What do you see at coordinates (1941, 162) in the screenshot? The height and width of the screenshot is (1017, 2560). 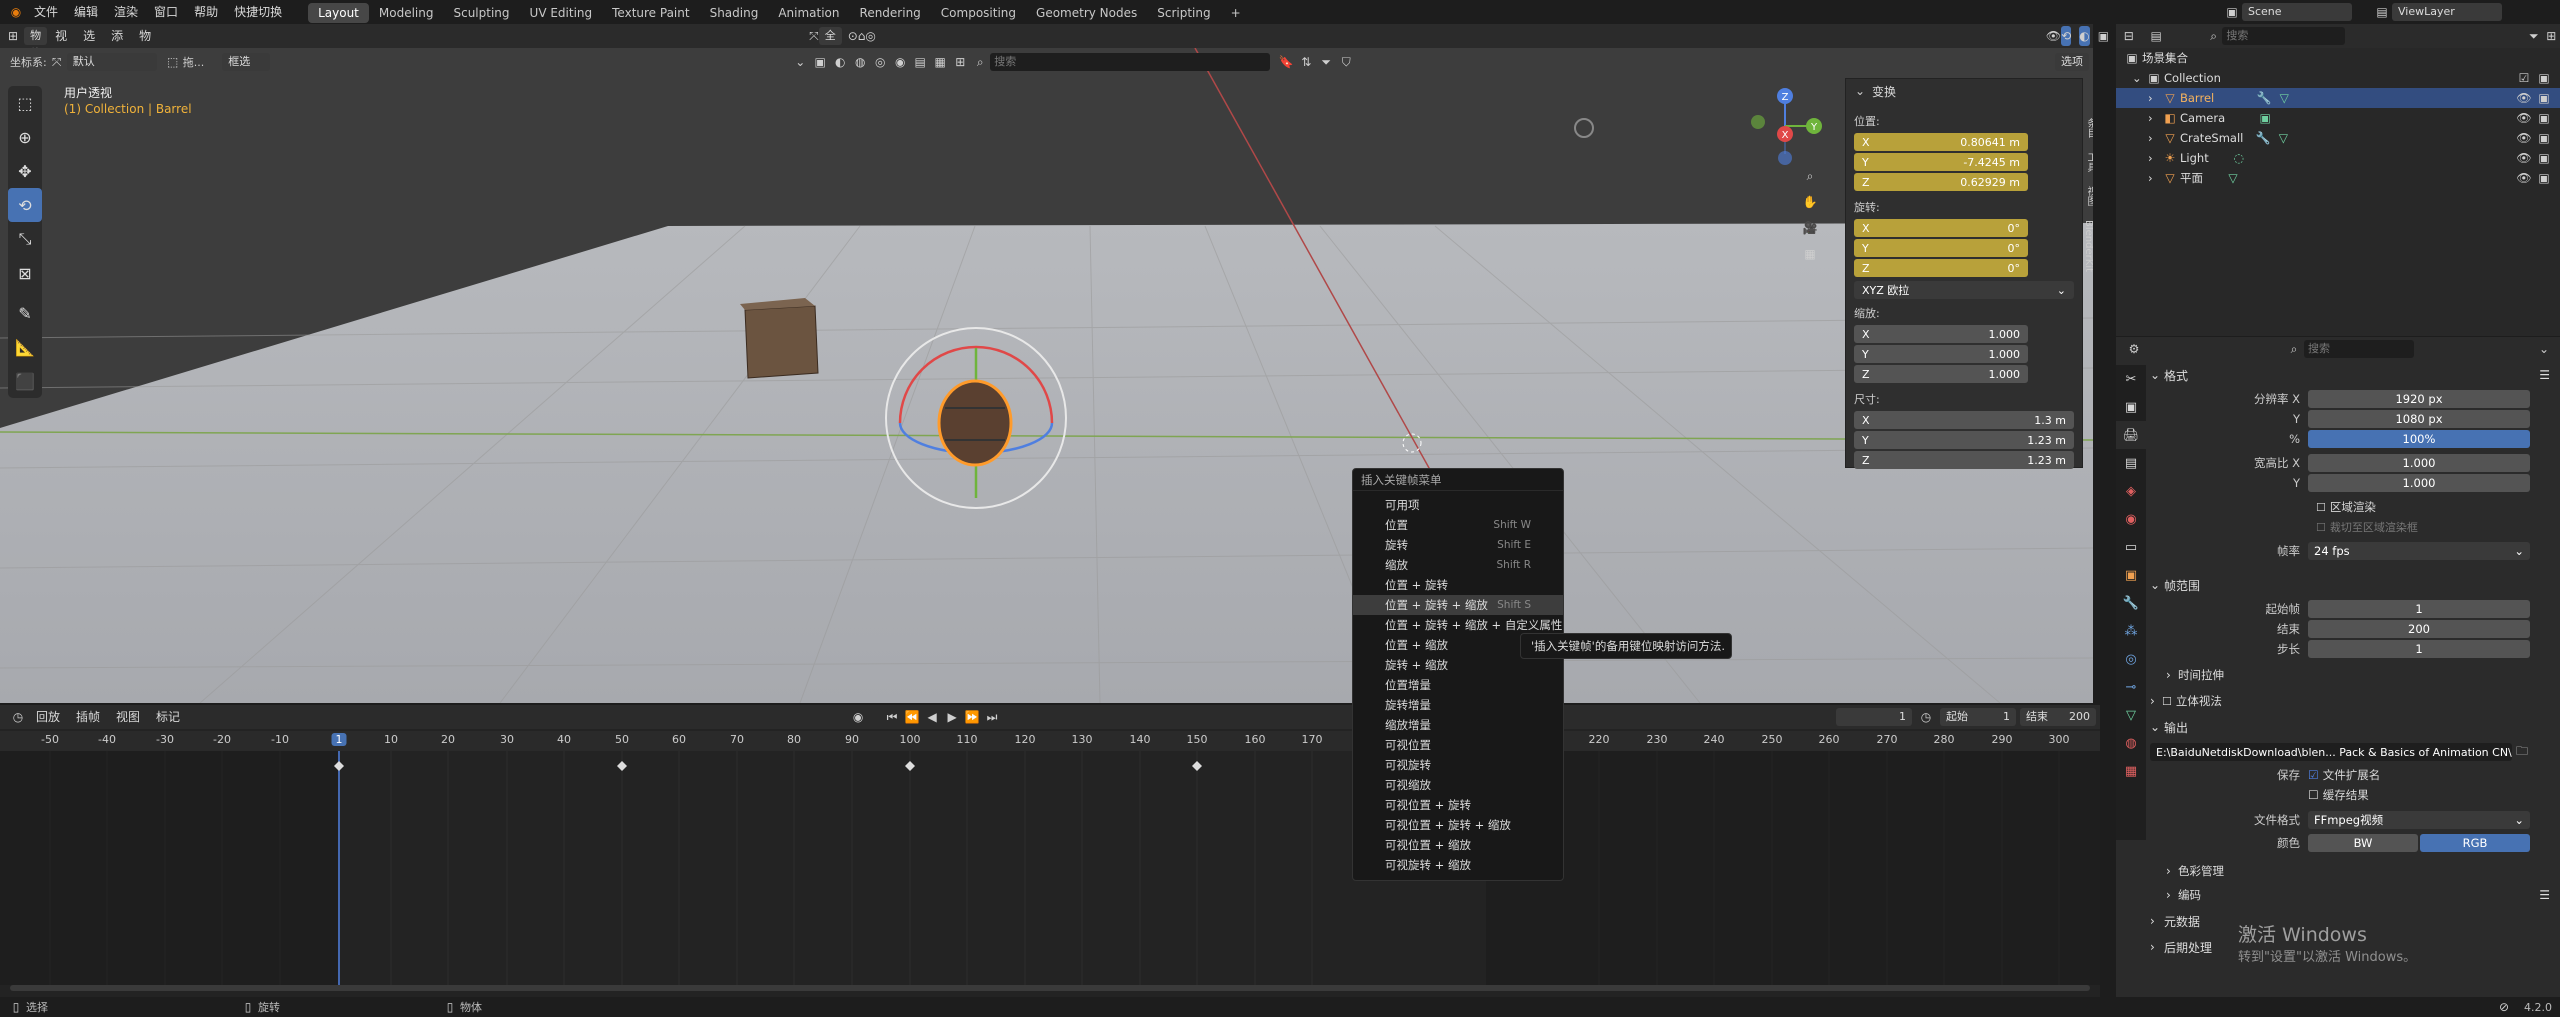 I see `location-y-field: Y -7.4245 m` at bounding box center [1941, 162].